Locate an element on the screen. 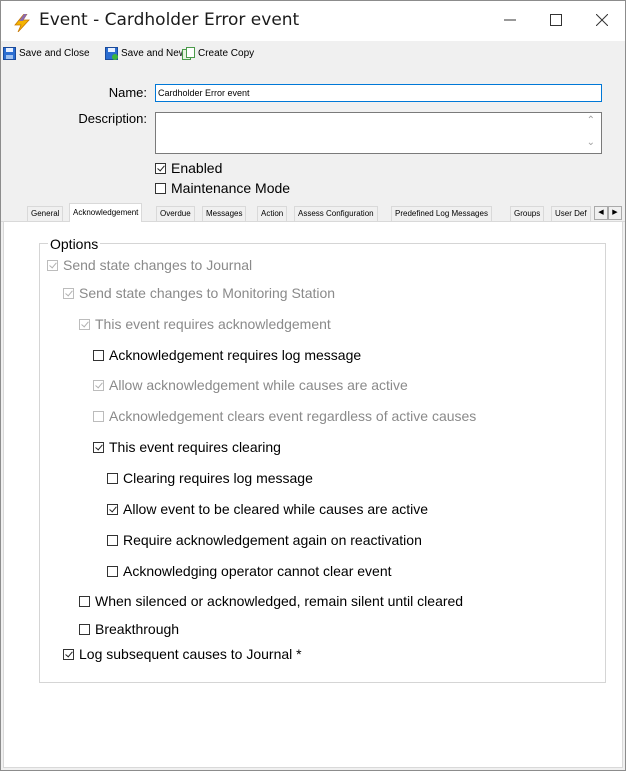 The width and height of the screenshot is (626, 771). option-label: Breakthrough is located at coordinates (137, 629).